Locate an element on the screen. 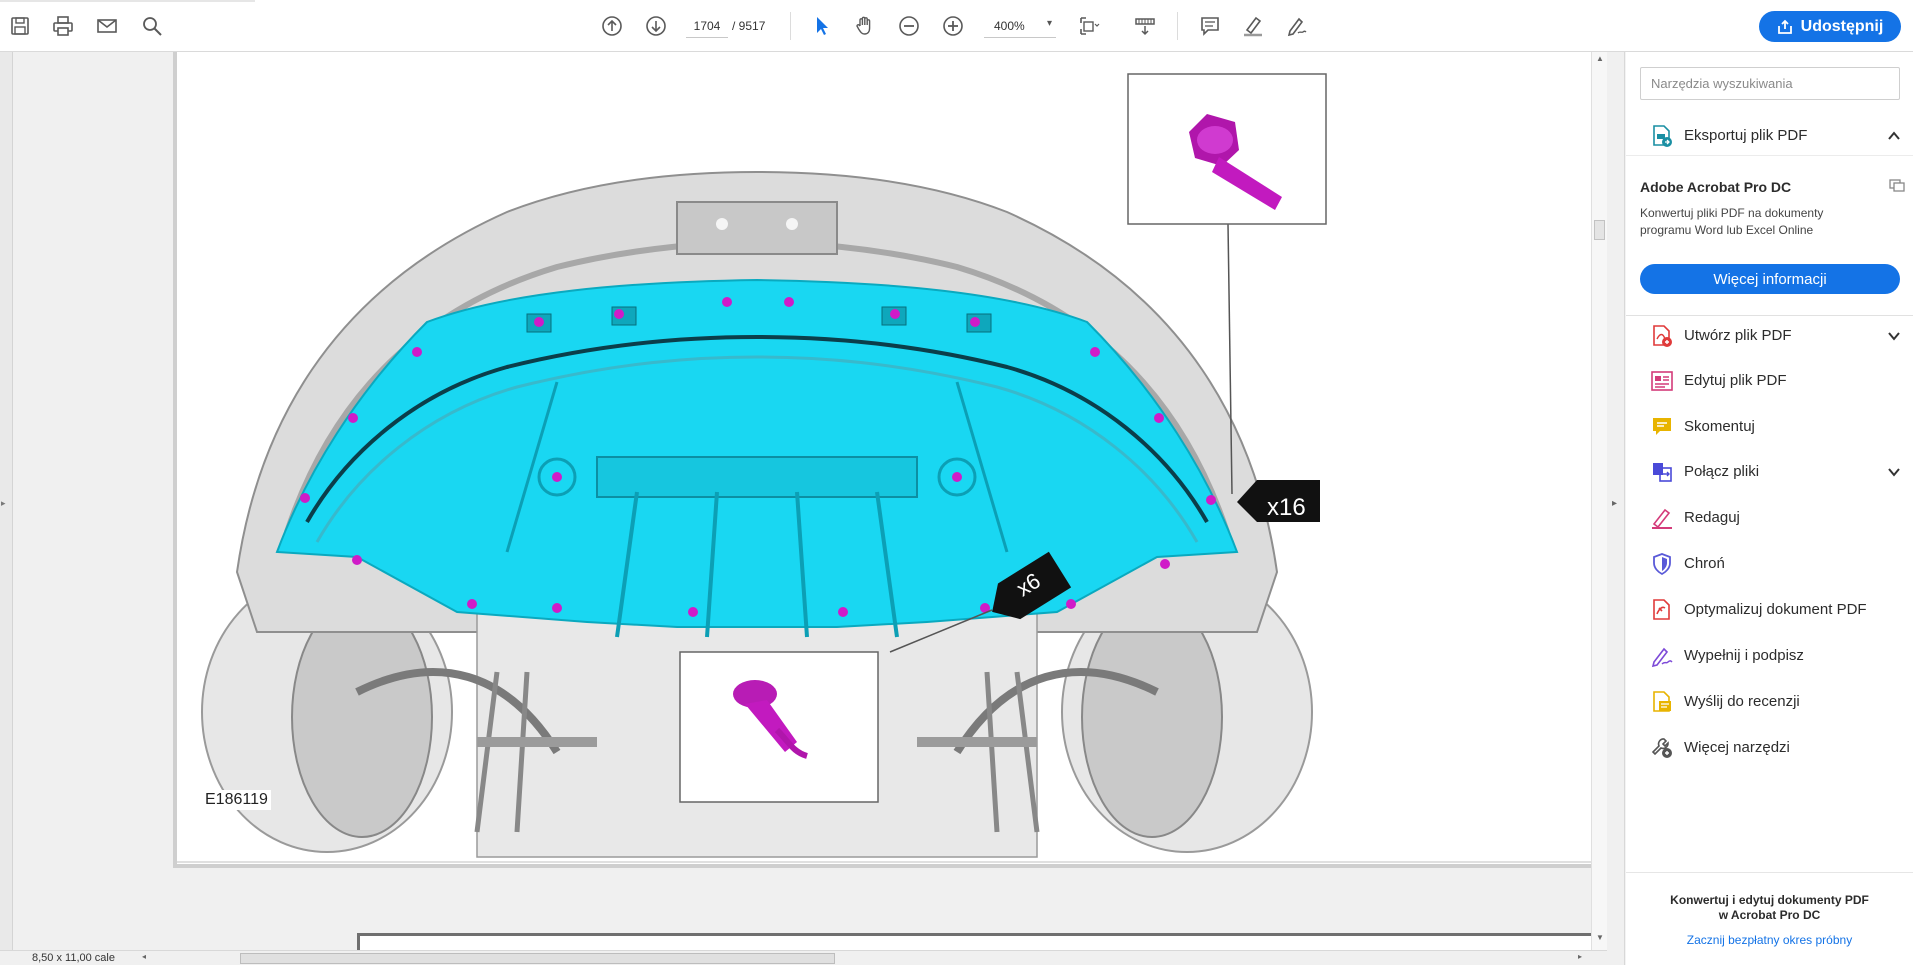 The image size is (1913, 965). tool-label: Redaguj is located at coordinates (1712, 517).